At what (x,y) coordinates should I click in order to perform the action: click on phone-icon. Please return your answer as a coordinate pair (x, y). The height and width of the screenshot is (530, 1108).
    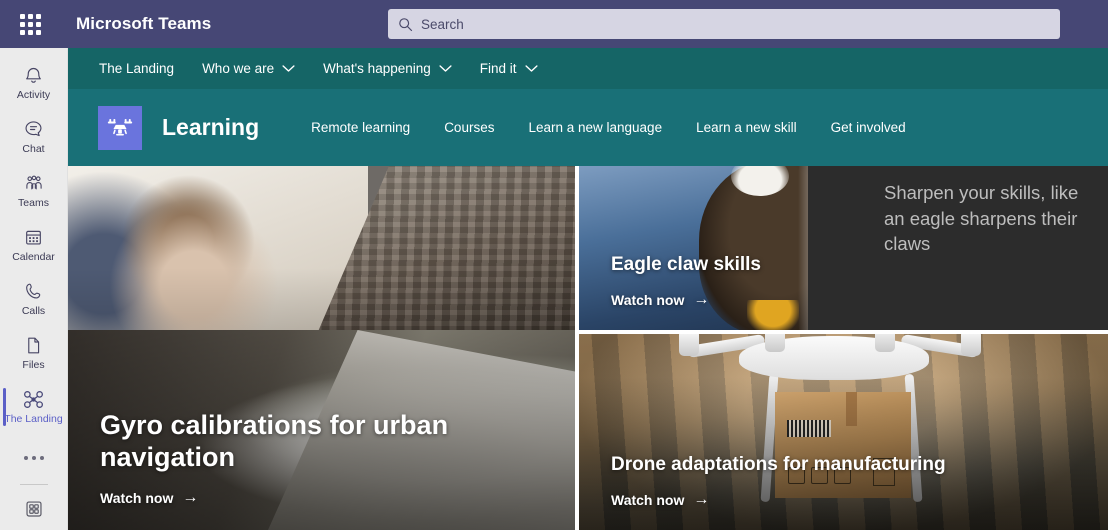
    Looking at the image, I should click on (33, 291).